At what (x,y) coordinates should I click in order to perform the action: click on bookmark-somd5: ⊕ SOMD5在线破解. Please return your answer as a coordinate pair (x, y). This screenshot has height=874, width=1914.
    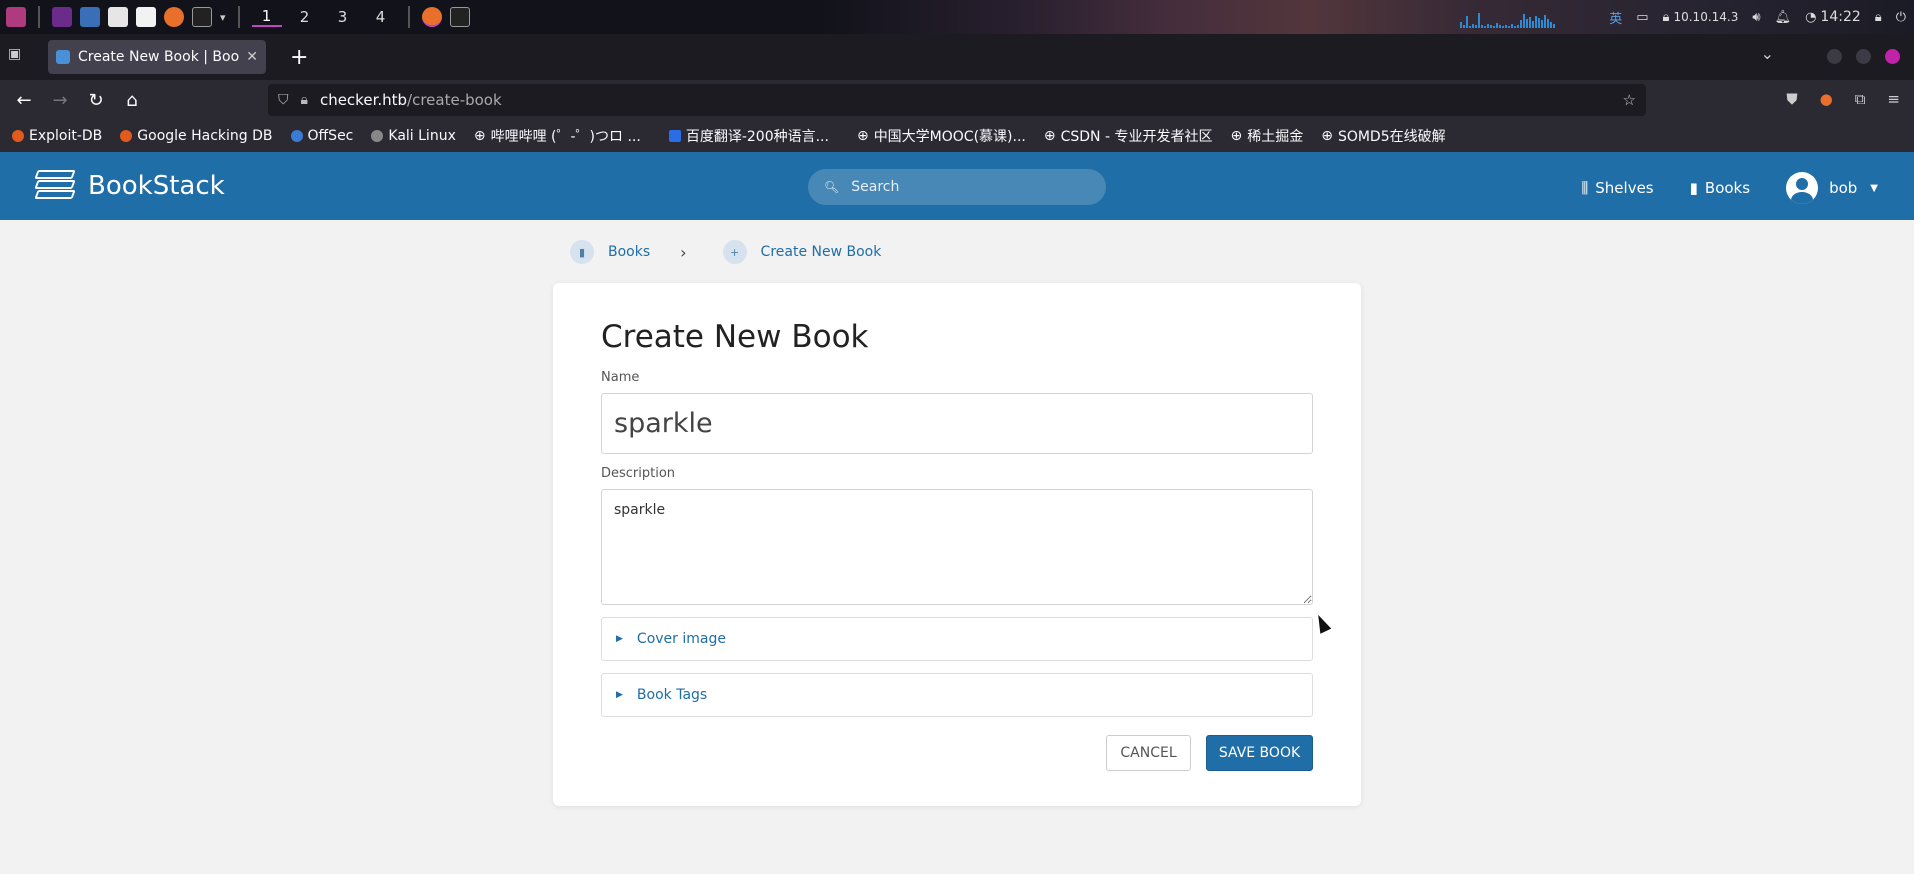
    Looking at the image, I should click on (1383, 136).